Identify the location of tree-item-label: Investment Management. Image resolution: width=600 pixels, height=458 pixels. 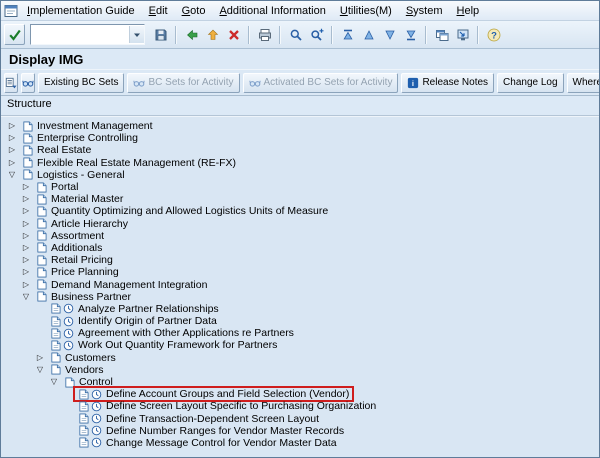
(94, 126).